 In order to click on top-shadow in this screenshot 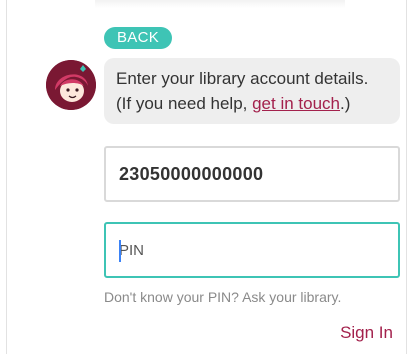, I will do `click(220, 4)`.